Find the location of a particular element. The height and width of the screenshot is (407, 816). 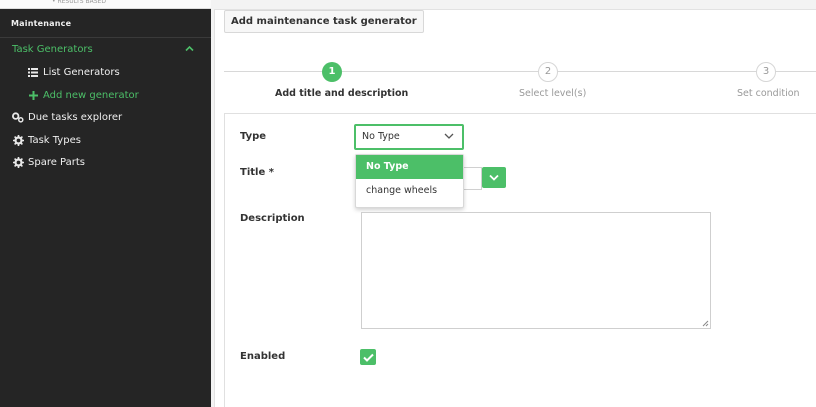

sidebar-item-task-generators: Task Generators is located at coordinates (105, 49).